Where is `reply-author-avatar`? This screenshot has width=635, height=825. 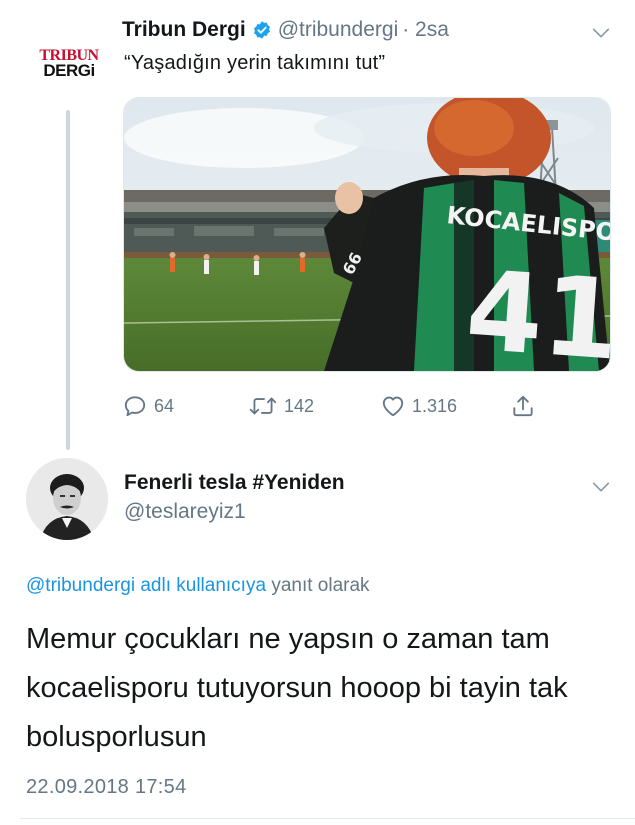 reply-author-avatar is located at coordinates (67, 499).